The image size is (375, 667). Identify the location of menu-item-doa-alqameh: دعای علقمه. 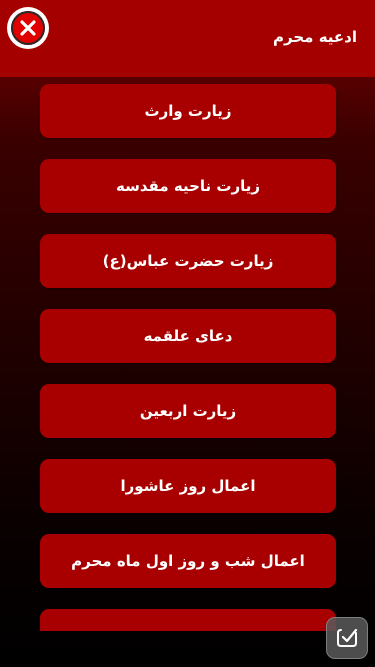
(188, 336).